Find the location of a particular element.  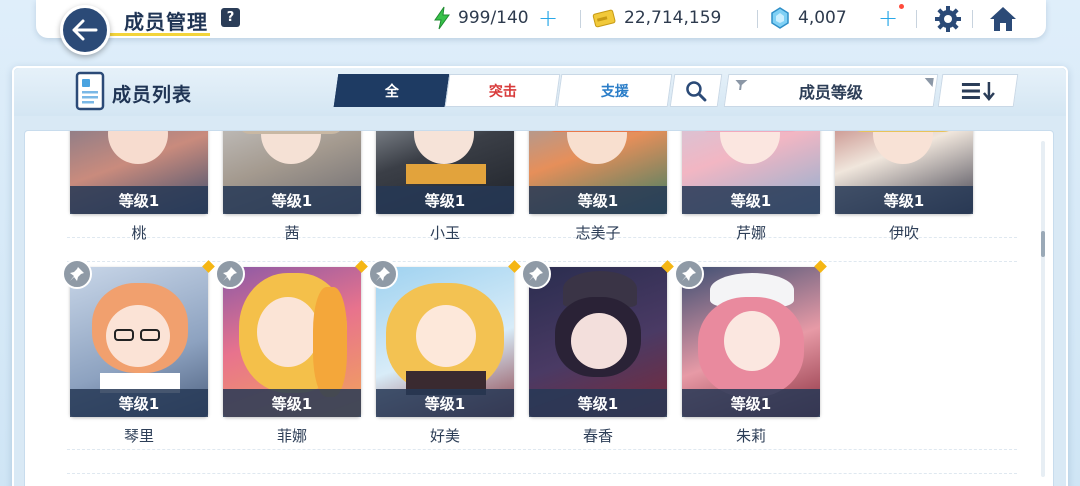

member-card-momo: 等级1 桃 is located at coordinates (139, 186).